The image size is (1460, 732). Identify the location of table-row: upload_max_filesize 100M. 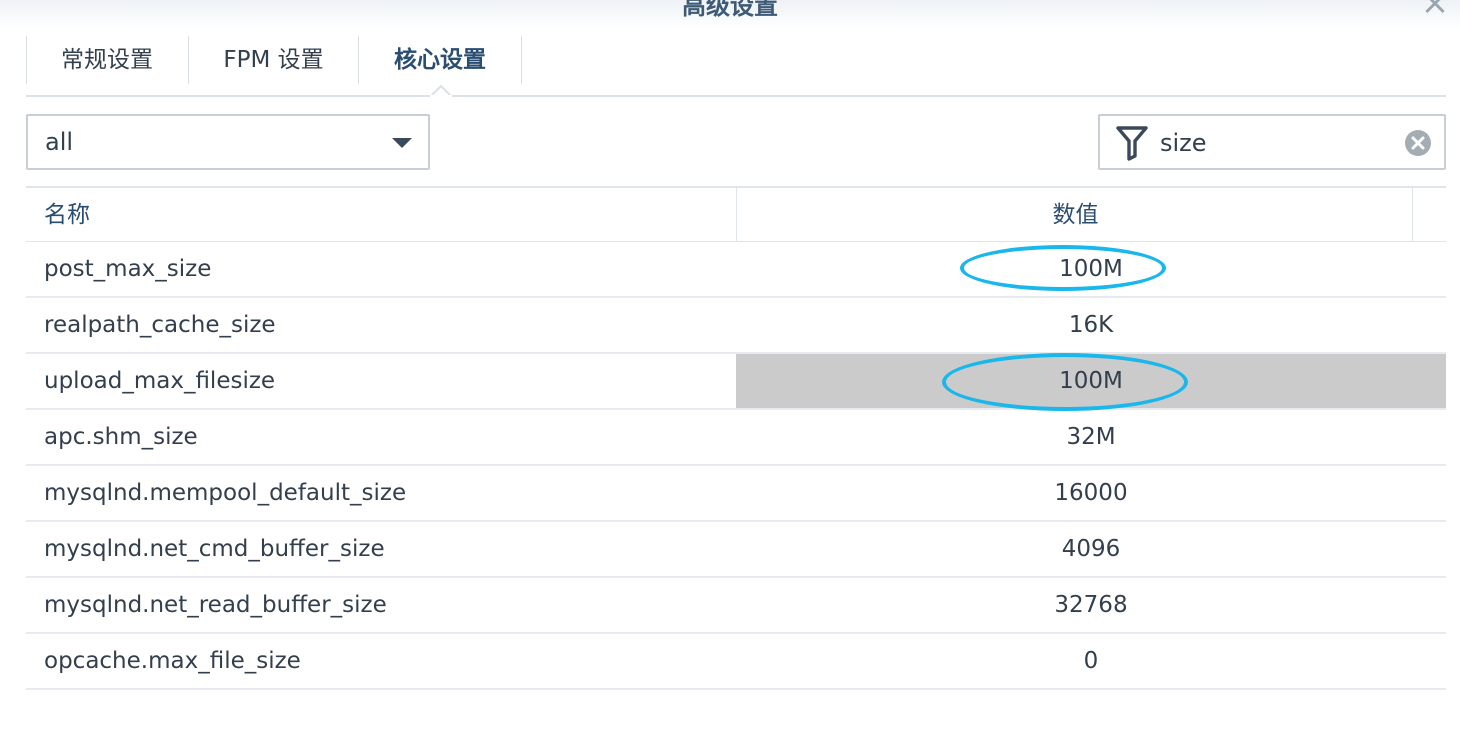
(736, 382).